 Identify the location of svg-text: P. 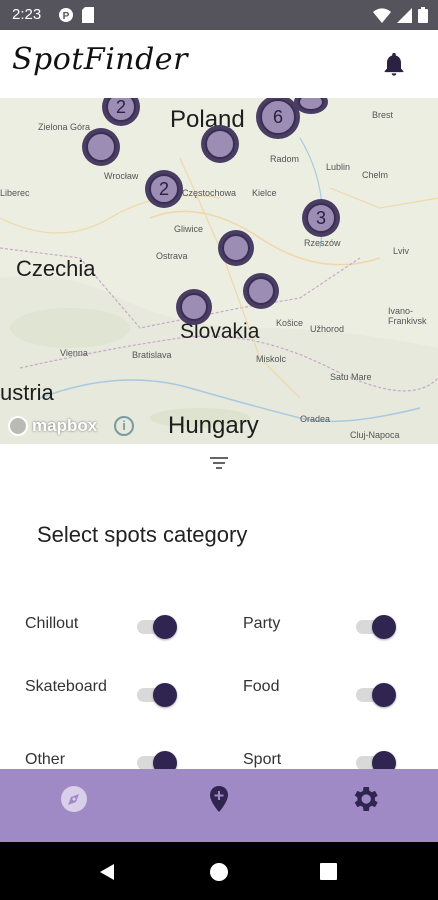
(66, 16).